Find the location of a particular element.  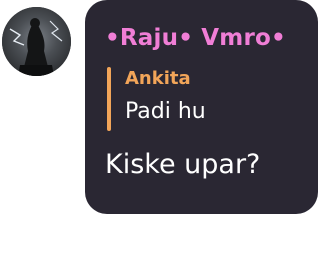

reply-accent-bar is located at coordinates (109, 99).